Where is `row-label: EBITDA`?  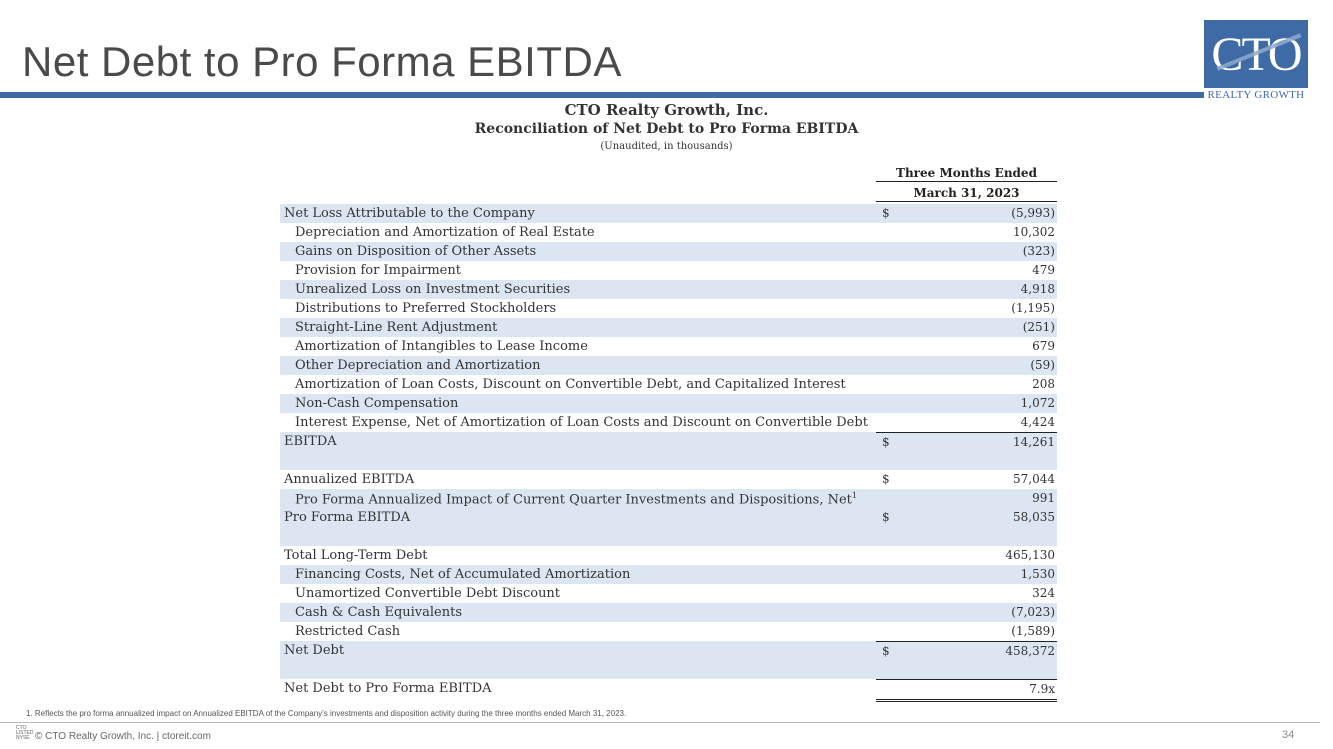
row-label: EBITDA is located at coordinates (310, 441).